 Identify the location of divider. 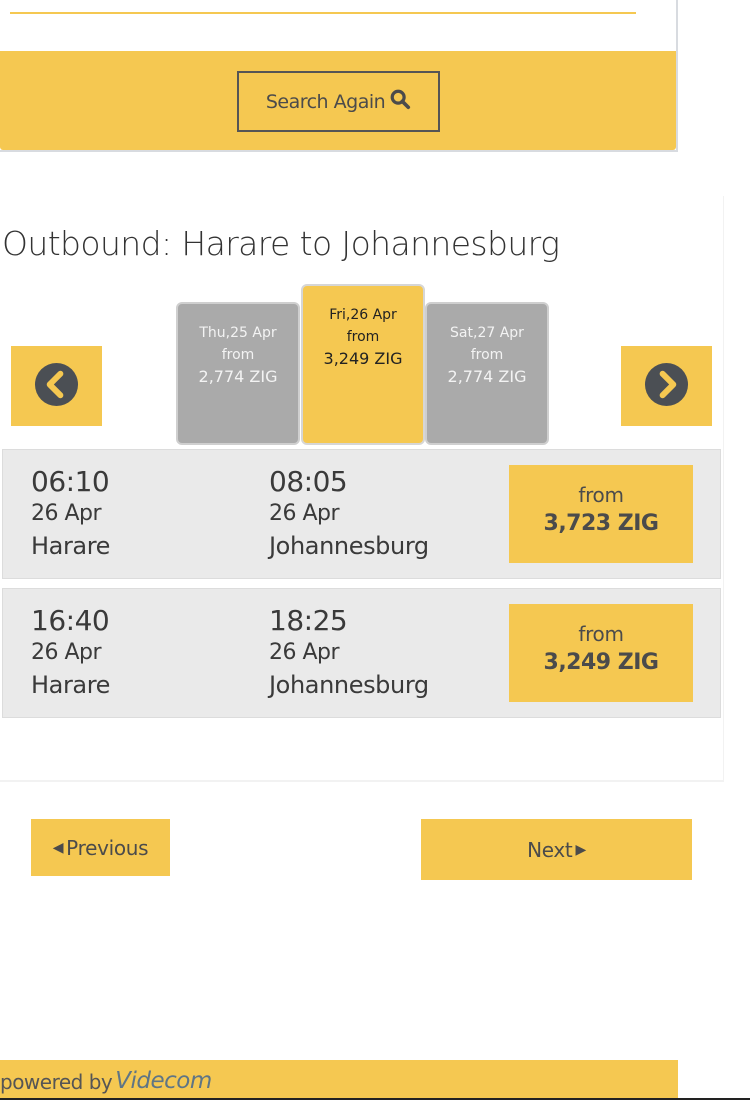
(323, 13).